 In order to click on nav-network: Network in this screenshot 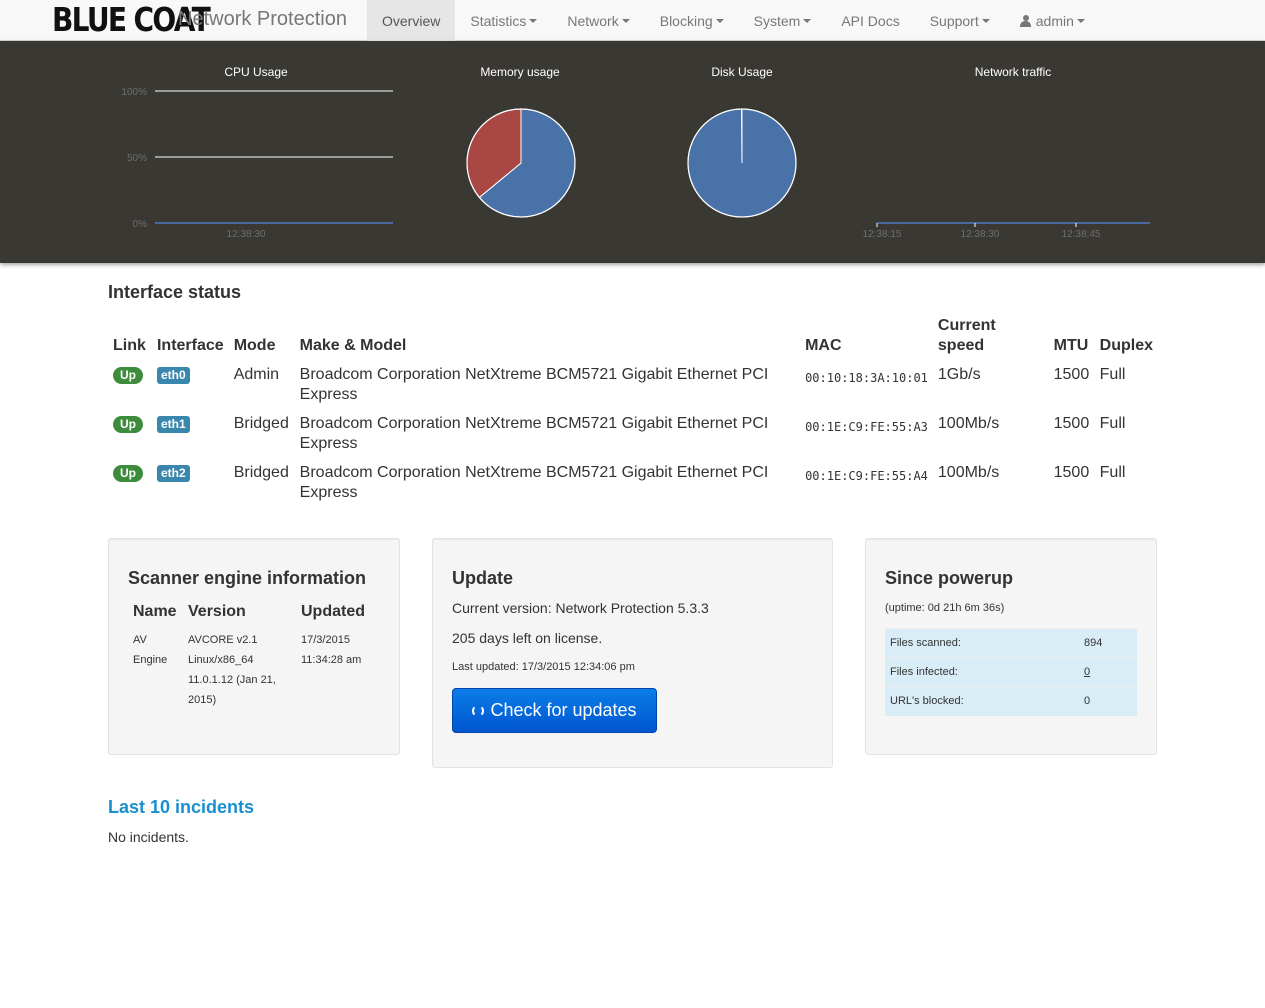, I will do `click(598, 20)`.